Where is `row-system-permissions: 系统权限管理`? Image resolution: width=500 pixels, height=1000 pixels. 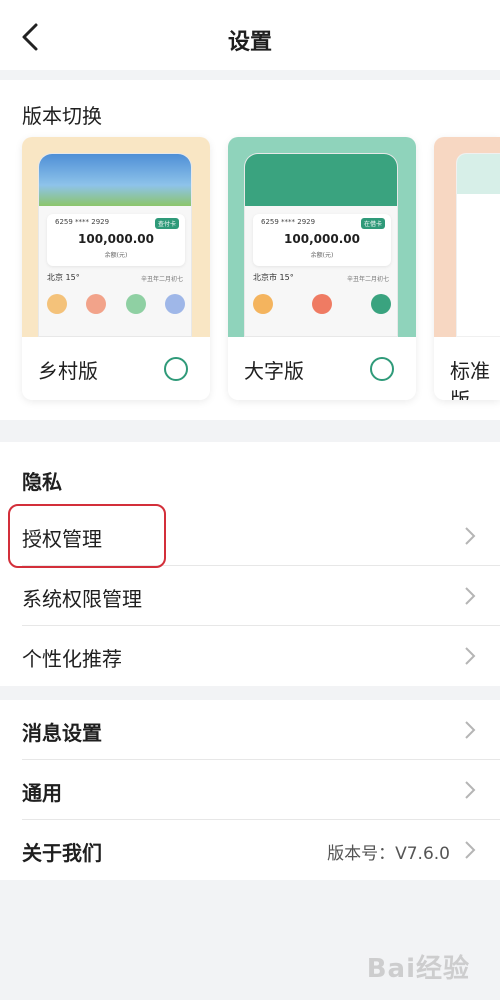 row-system-permissions: 系统权限管理 is located at coordinates (250, 596).